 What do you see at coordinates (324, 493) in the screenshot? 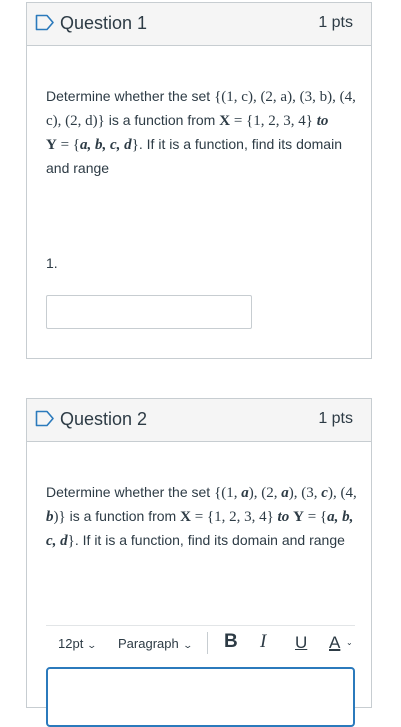
I see `question-set-var: c` at bounding box center [324, 493].